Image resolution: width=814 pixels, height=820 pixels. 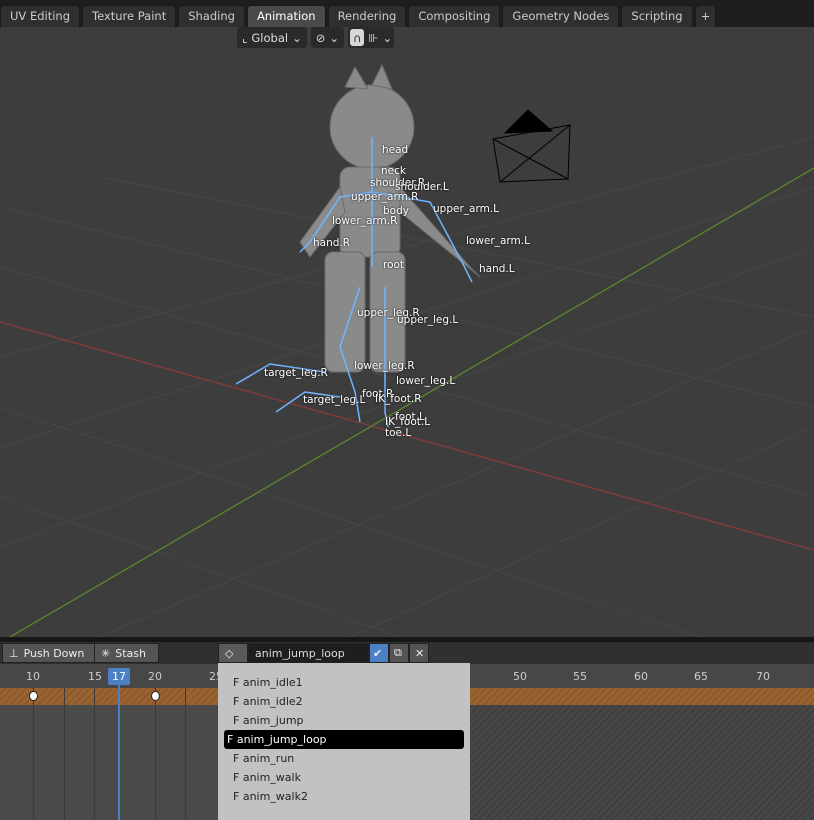 What do you see at coordinates (106, 653) in the screenshot?
I see `snowflake-icon: ✳` at bounding box center [106, 653].